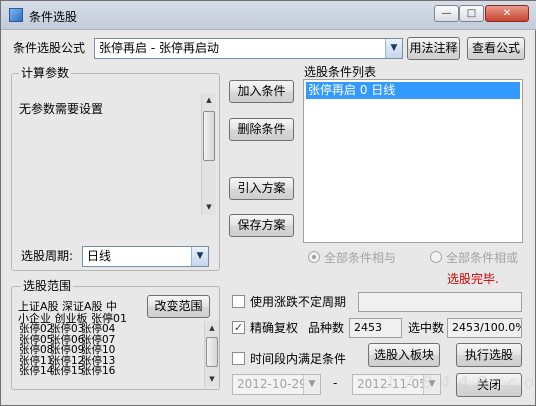  What do you see at coordinates (45, 73) in the screenshot?
I see `params-group-label: 计算参数` at bounding box center [45, 73].